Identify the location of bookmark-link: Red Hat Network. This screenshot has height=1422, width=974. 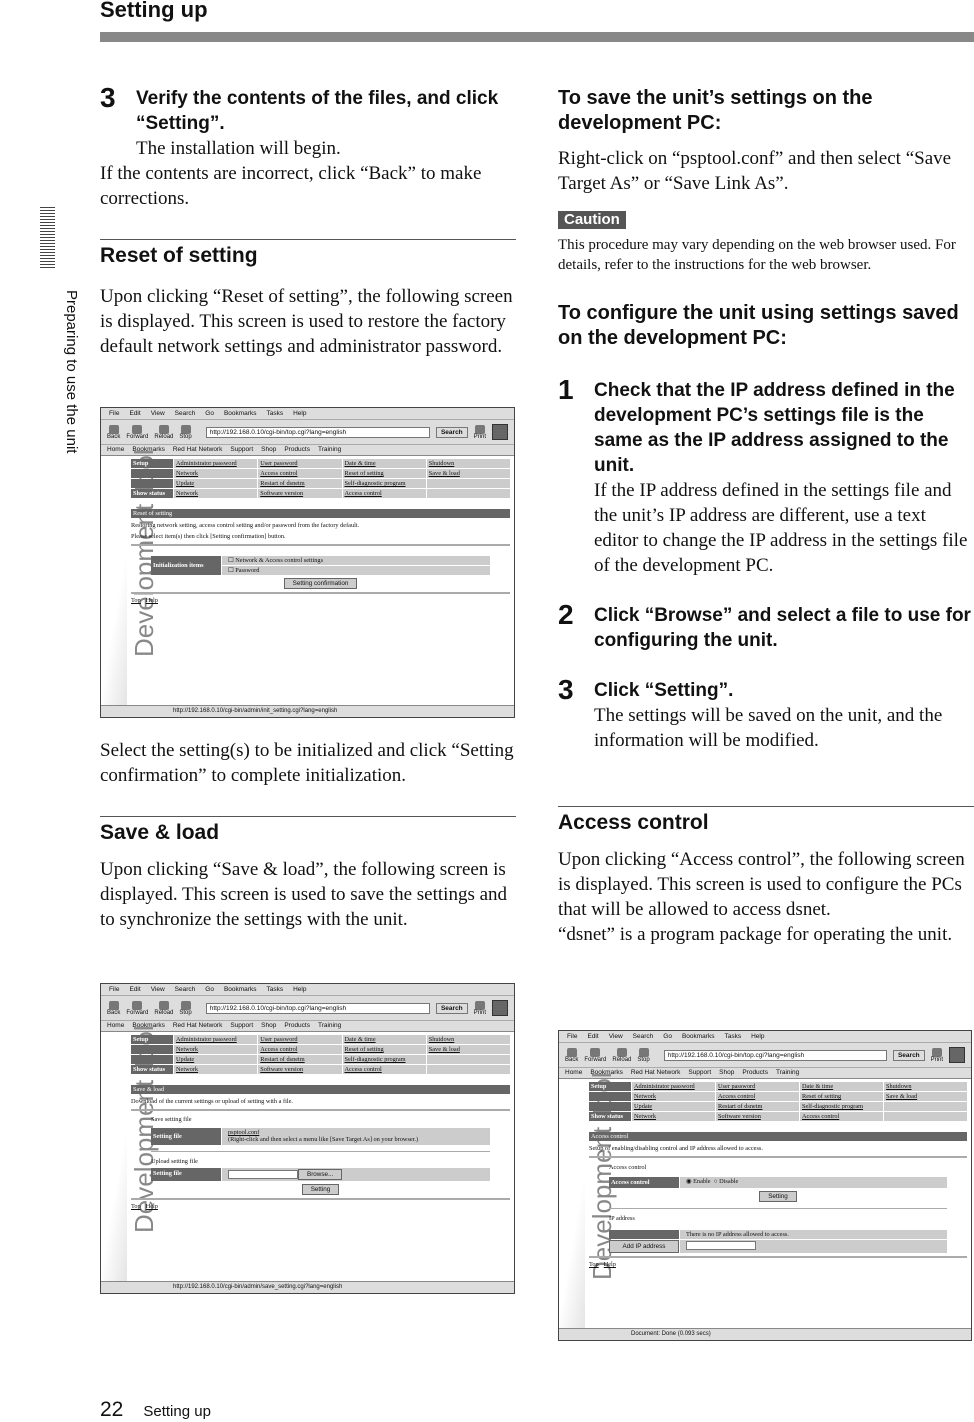
(198, 1026).